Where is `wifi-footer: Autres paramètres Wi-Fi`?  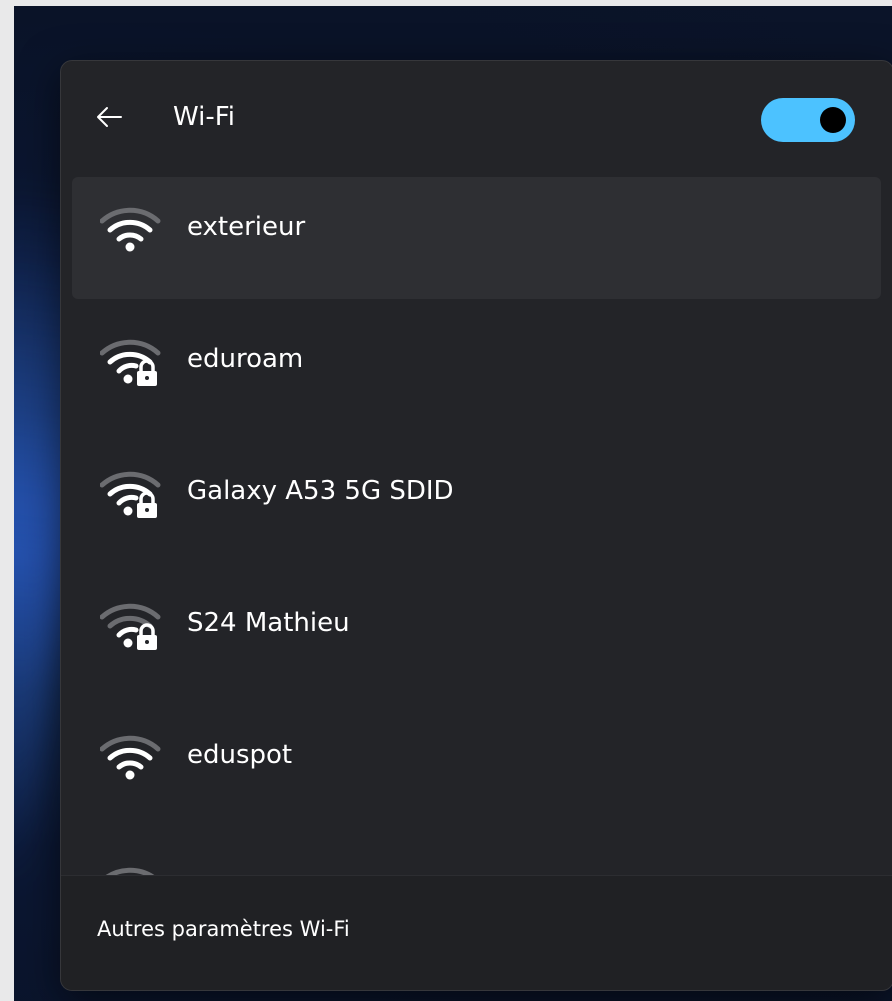 wifi-footer: Autres paramètres Wi-Fi is located at coordinates (476, 932).